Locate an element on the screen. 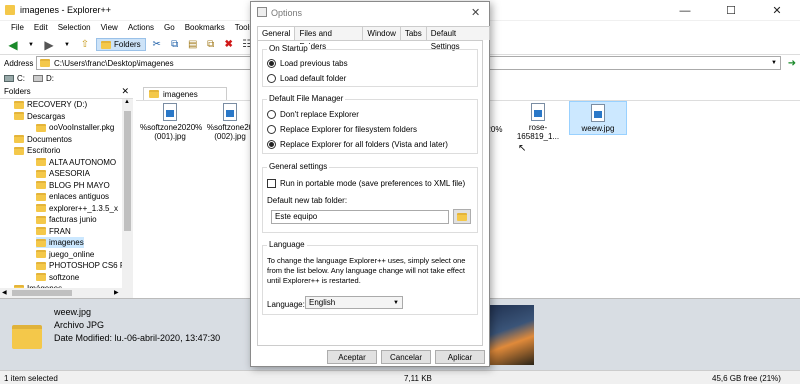 This screenshot has width=800, height=384. tree-item: ASESORIA is located at coordinates (63, 173).